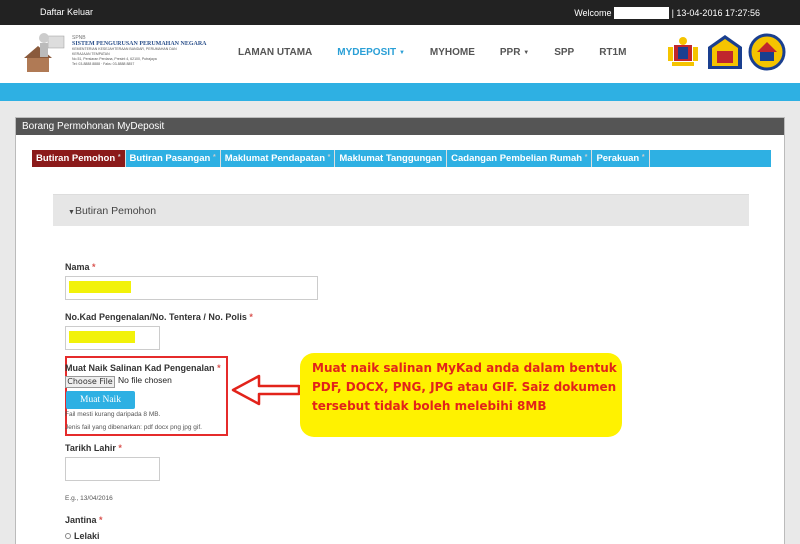  I want to click on logout-link: Daftar Keluar, so click(66, 12).